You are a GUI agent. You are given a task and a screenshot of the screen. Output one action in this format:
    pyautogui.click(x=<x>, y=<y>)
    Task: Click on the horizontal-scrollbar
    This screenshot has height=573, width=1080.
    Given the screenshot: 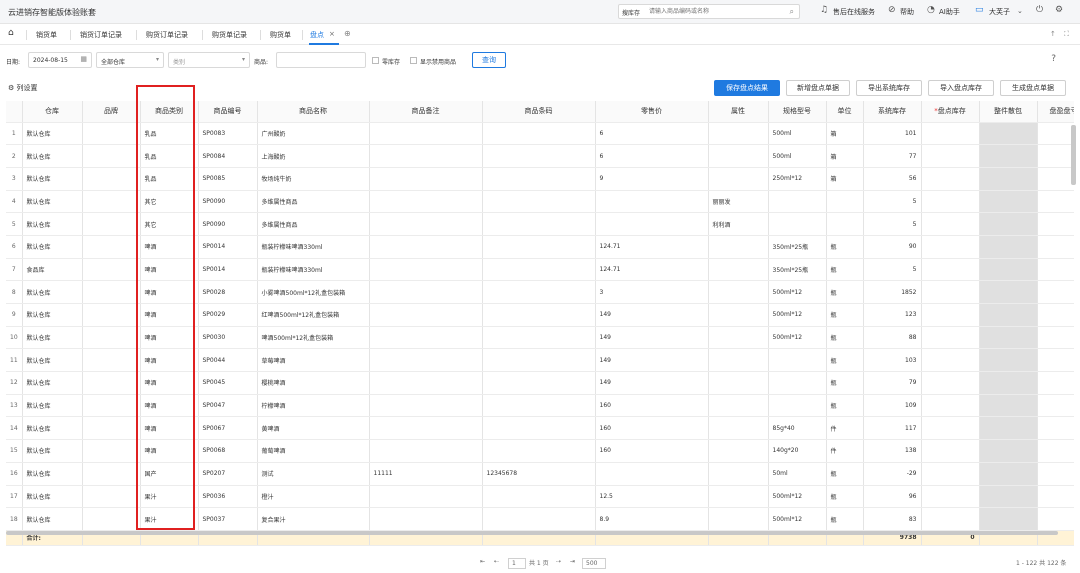 What is the action you would take?
    pyautogui.click(x=532, y=533)
    